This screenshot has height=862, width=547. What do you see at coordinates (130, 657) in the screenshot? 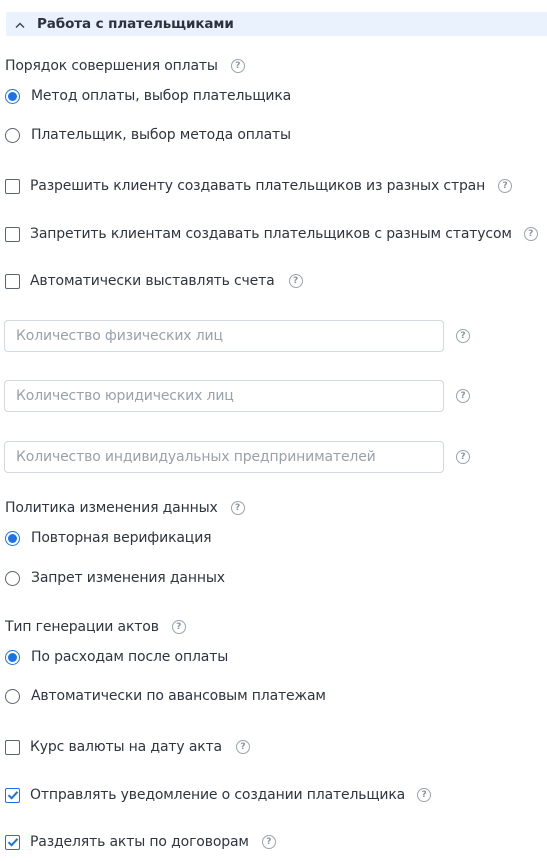
I see `radio-label: По расходам после оплаты` at bounding box center [130, 657].